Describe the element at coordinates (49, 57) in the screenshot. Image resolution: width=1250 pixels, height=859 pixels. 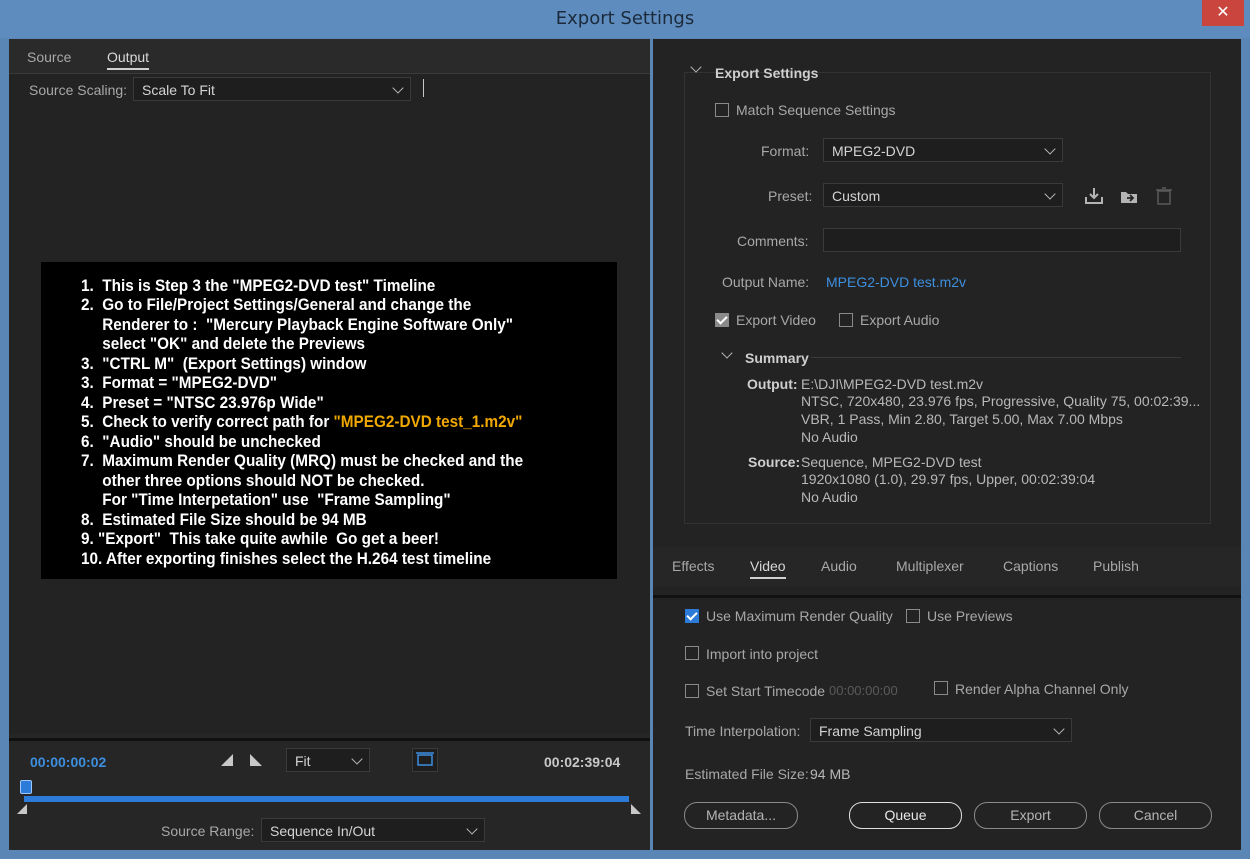
I see `tab-source: Source` at that location.